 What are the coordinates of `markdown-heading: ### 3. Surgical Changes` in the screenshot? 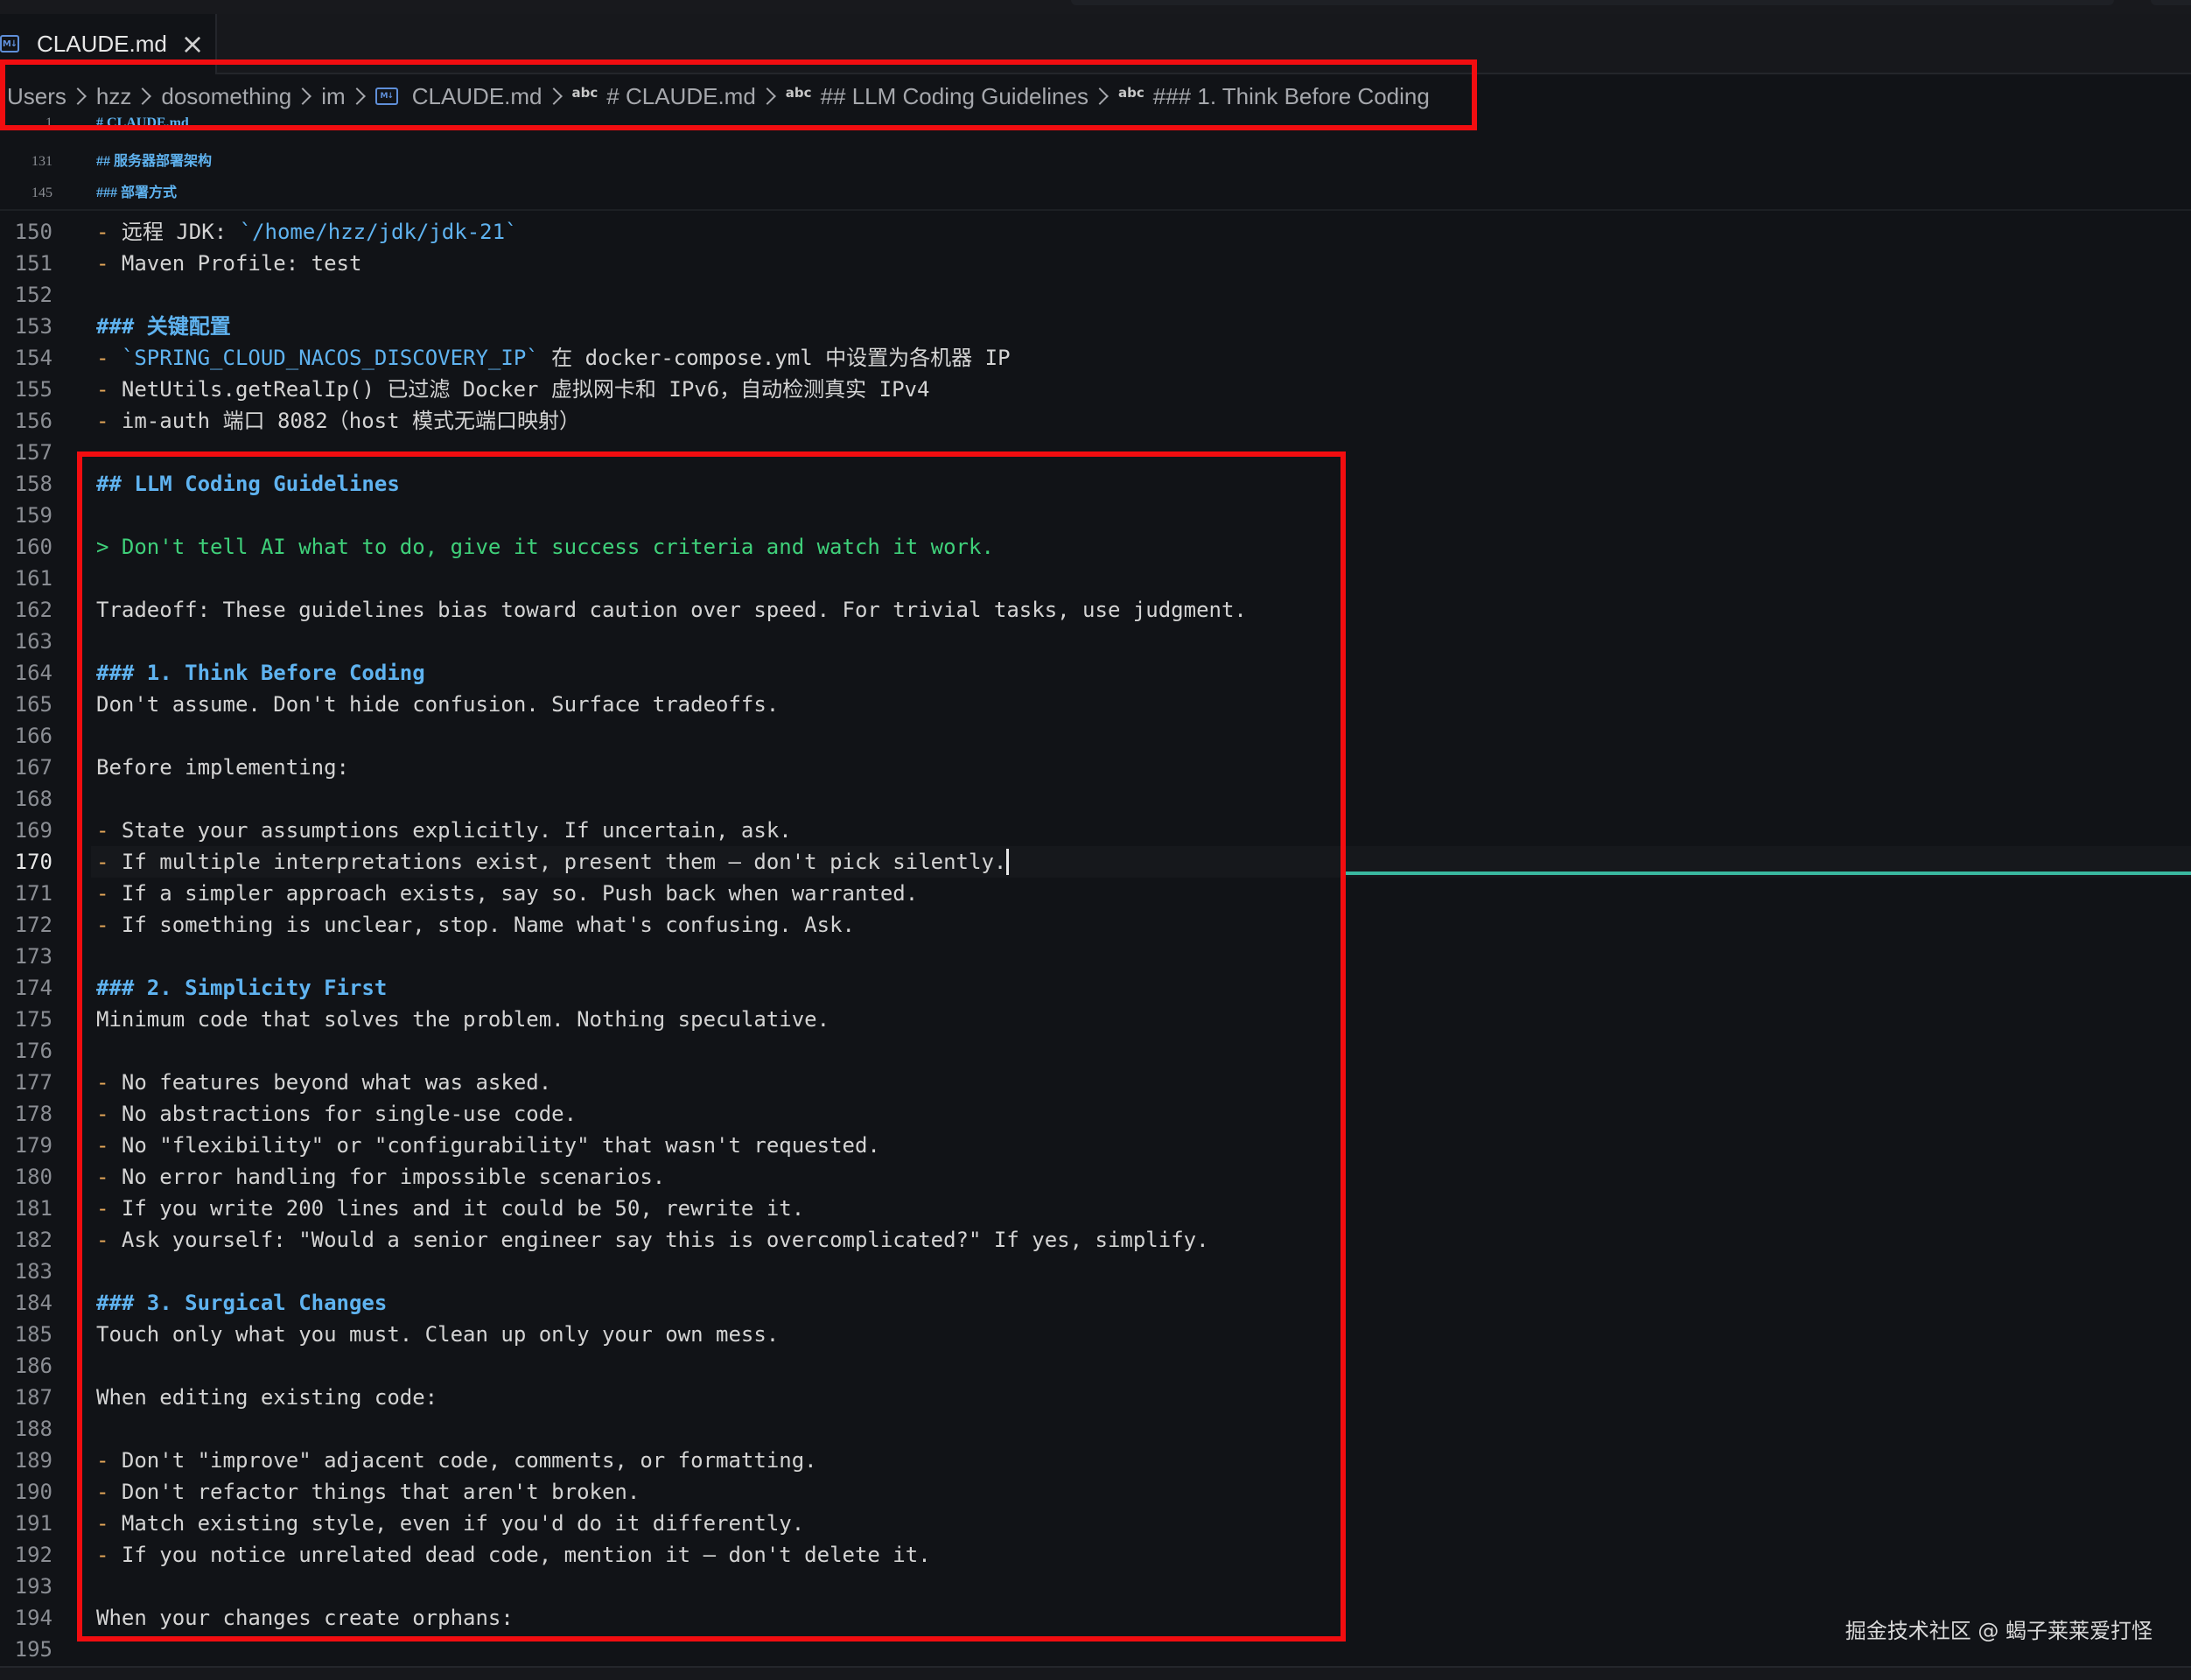 It's located at (242, 1303).